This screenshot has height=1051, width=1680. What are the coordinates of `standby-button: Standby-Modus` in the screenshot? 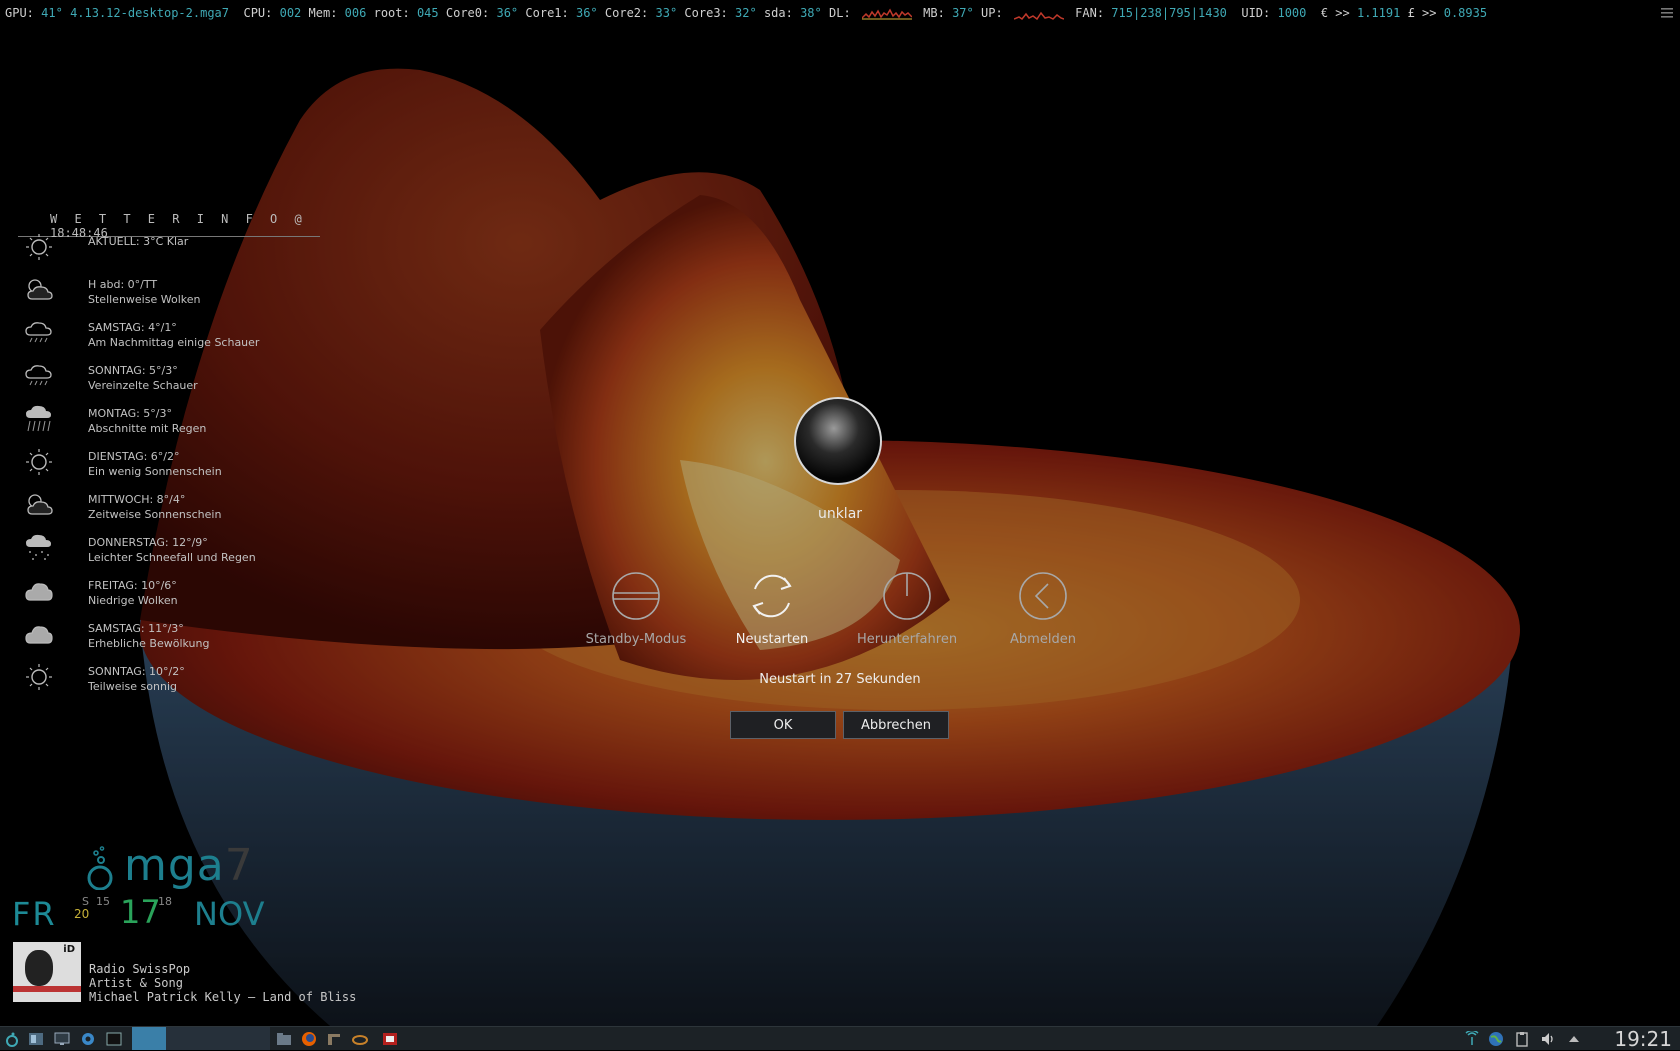 It's located at (636, 608).